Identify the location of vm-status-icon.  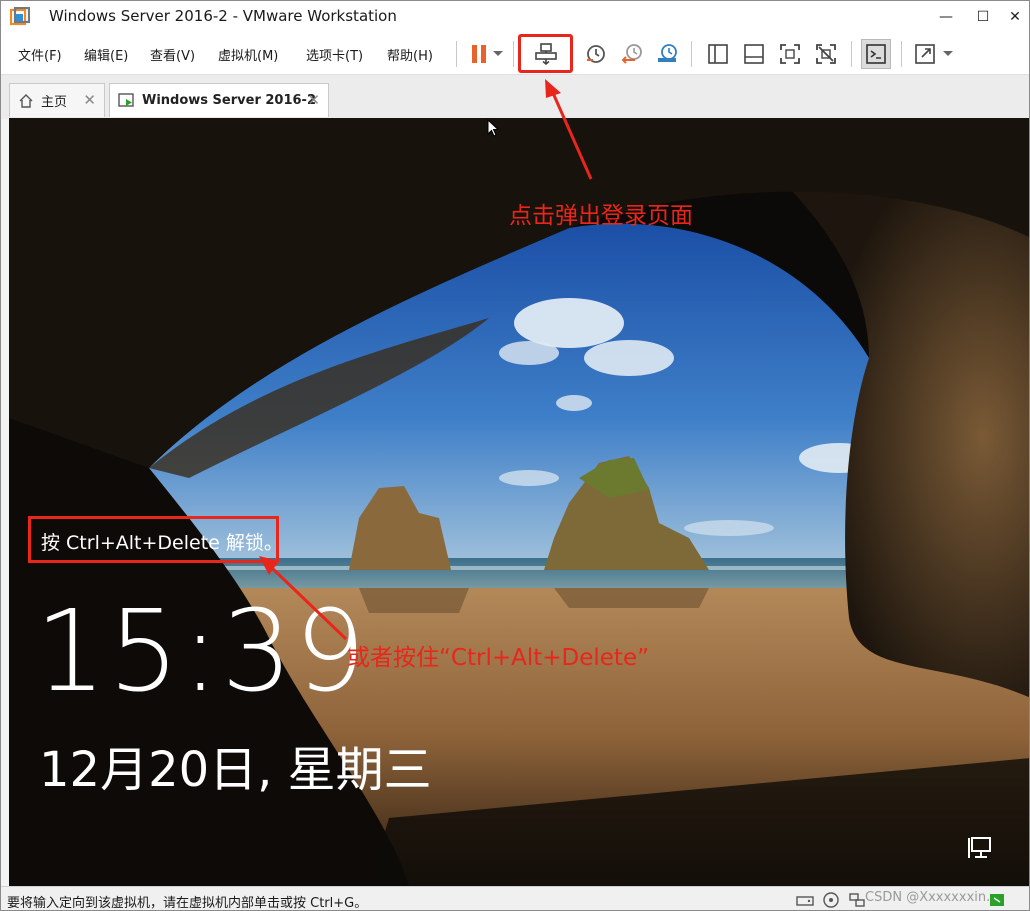
(997, 900).